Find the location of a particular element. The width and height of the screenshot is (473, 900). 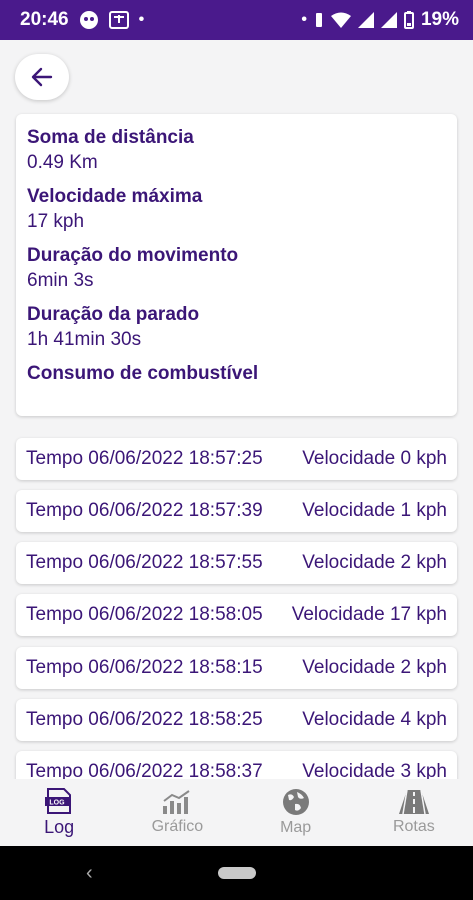

nav-log: LOG Log is located at coordinates (59, 812).